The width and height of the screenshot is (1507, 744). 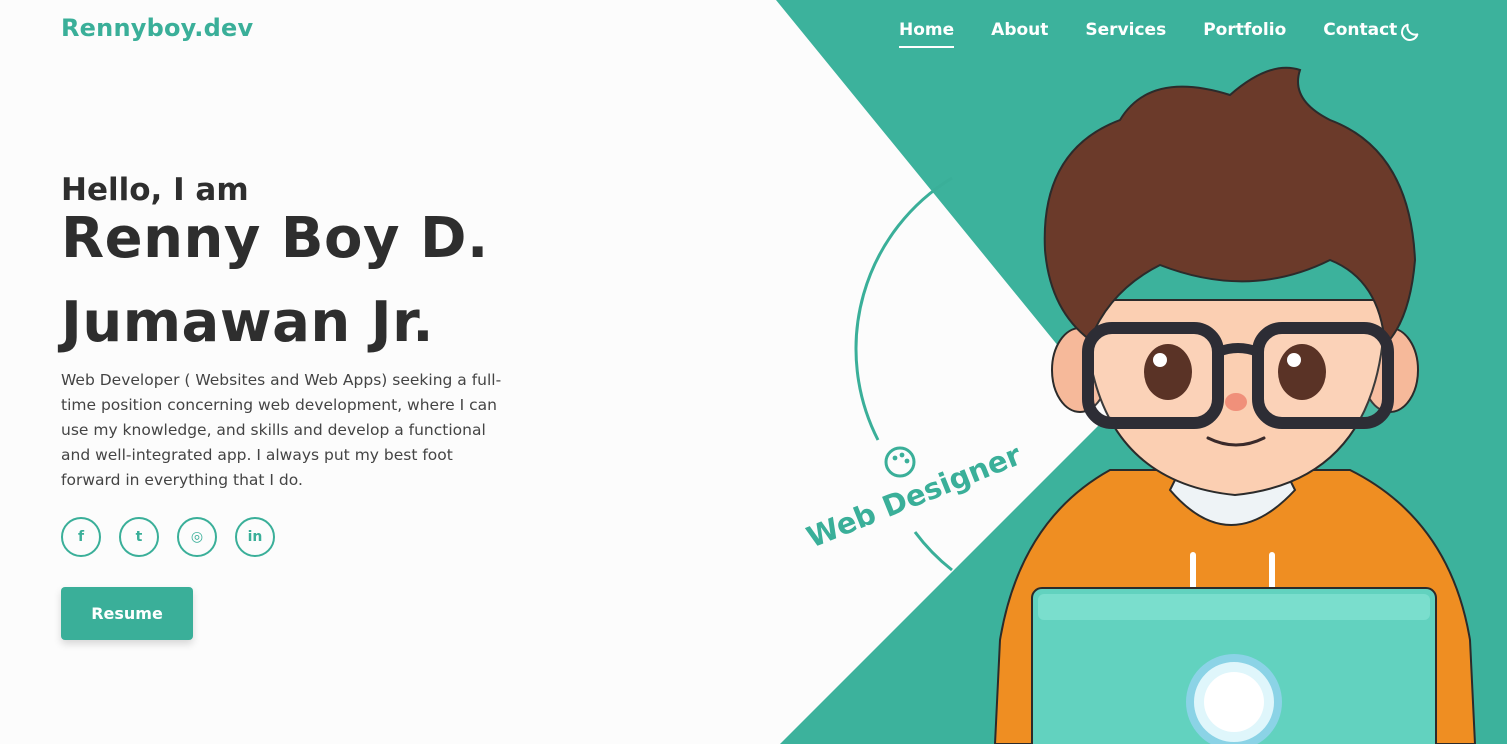 What do you see at coordinates (1360, 34) in the screenshot?
I see `nav-contact: Contact` at bounding box center [1360, 34].